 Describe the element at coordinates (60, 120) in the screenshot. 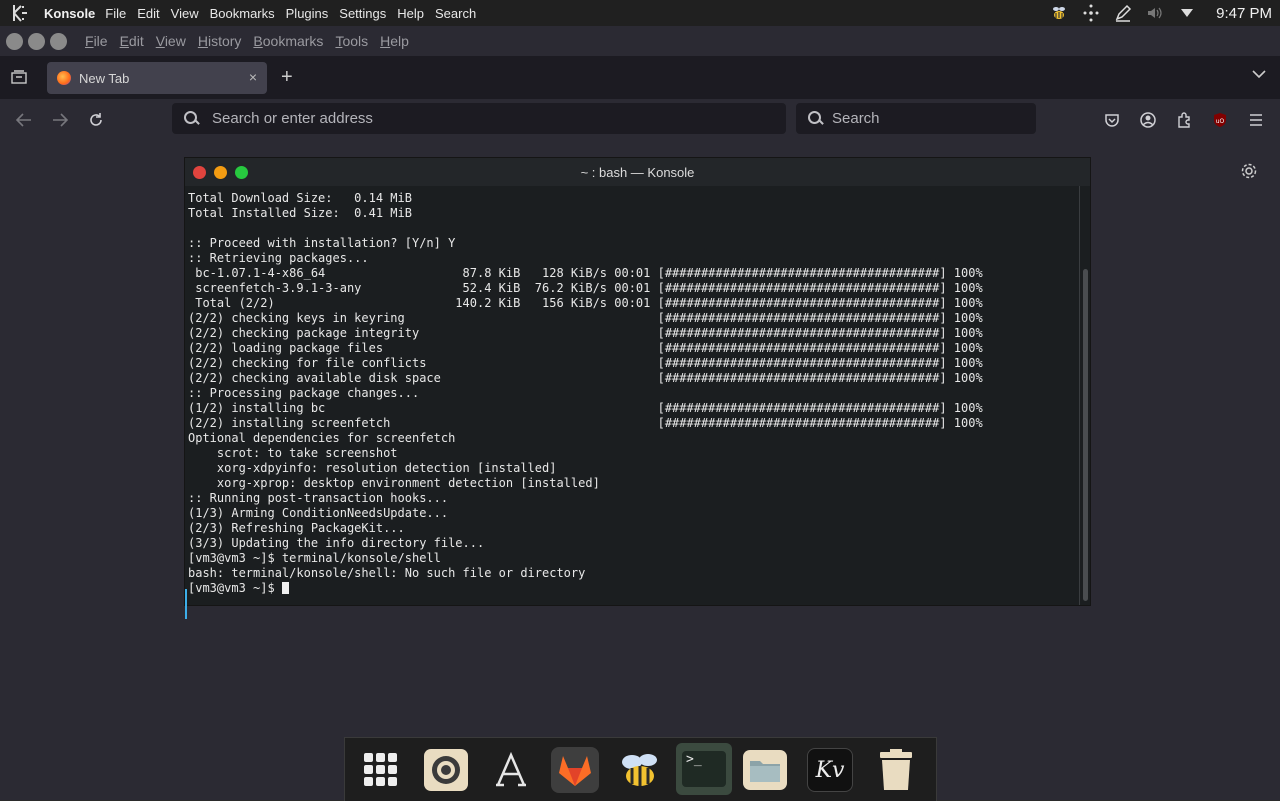

I see `forward-icon` at that location.